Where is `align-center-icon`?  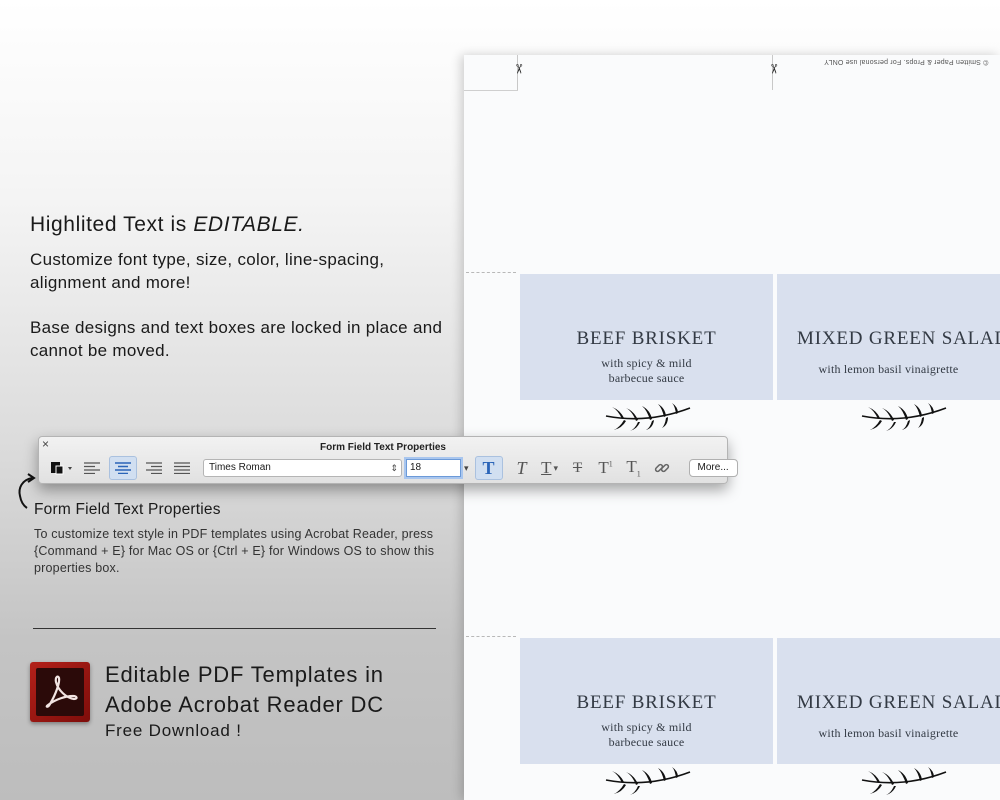 align-center-icon is located at coordinates (123, 468).